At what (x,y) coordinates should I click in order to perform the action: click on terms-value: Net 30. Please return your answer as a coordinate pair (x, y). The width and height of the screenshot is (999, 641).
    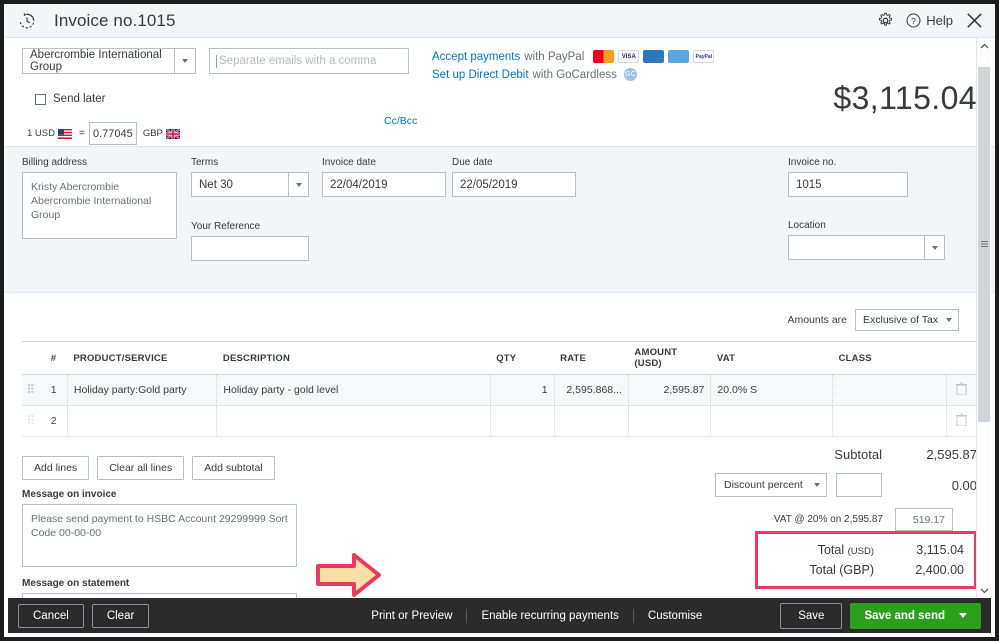
    Looking at the image, I should click on (216, 184).